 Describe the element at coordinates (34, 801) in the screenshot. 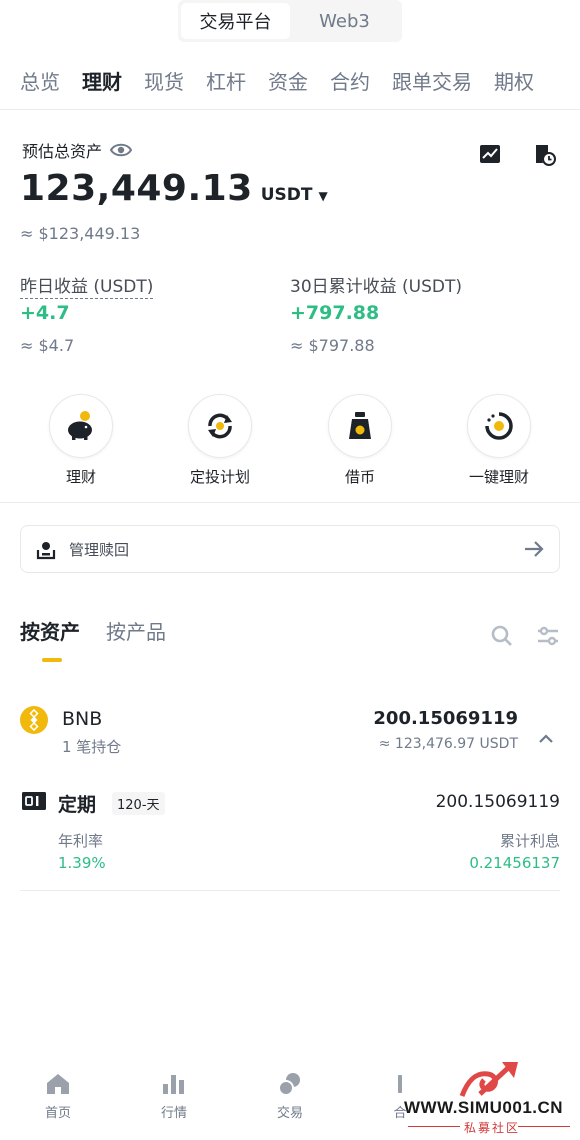

I see `locked-product-icon` at that location.